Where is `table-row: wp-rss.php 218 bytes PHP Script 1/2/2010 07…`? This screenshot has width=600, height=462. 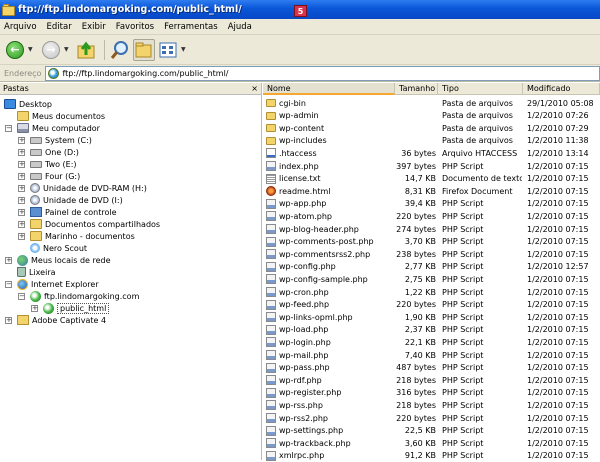 table-row: wp-rss.php 218 bytes PHP Script 1/2/2010 07… is located at coordinates (431, 405).